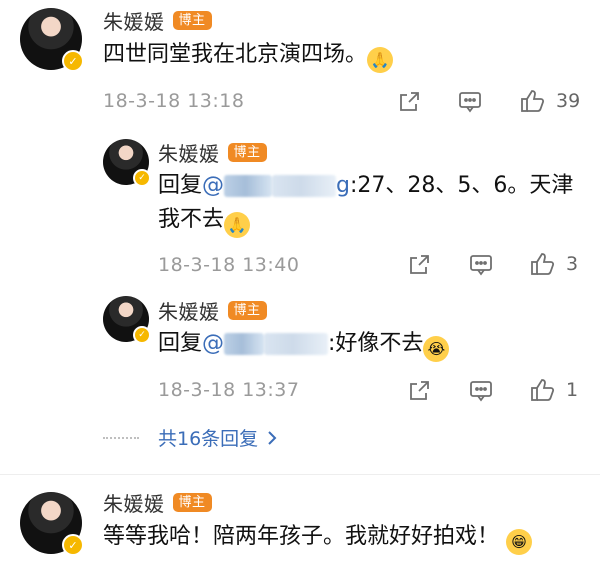 Image resolution: width=600 pixels, height=572 pixels. I want to click on comment-text: 等等我哈！陪两年孩子。我就好好拍戏！ 😁, so click(318, 537).